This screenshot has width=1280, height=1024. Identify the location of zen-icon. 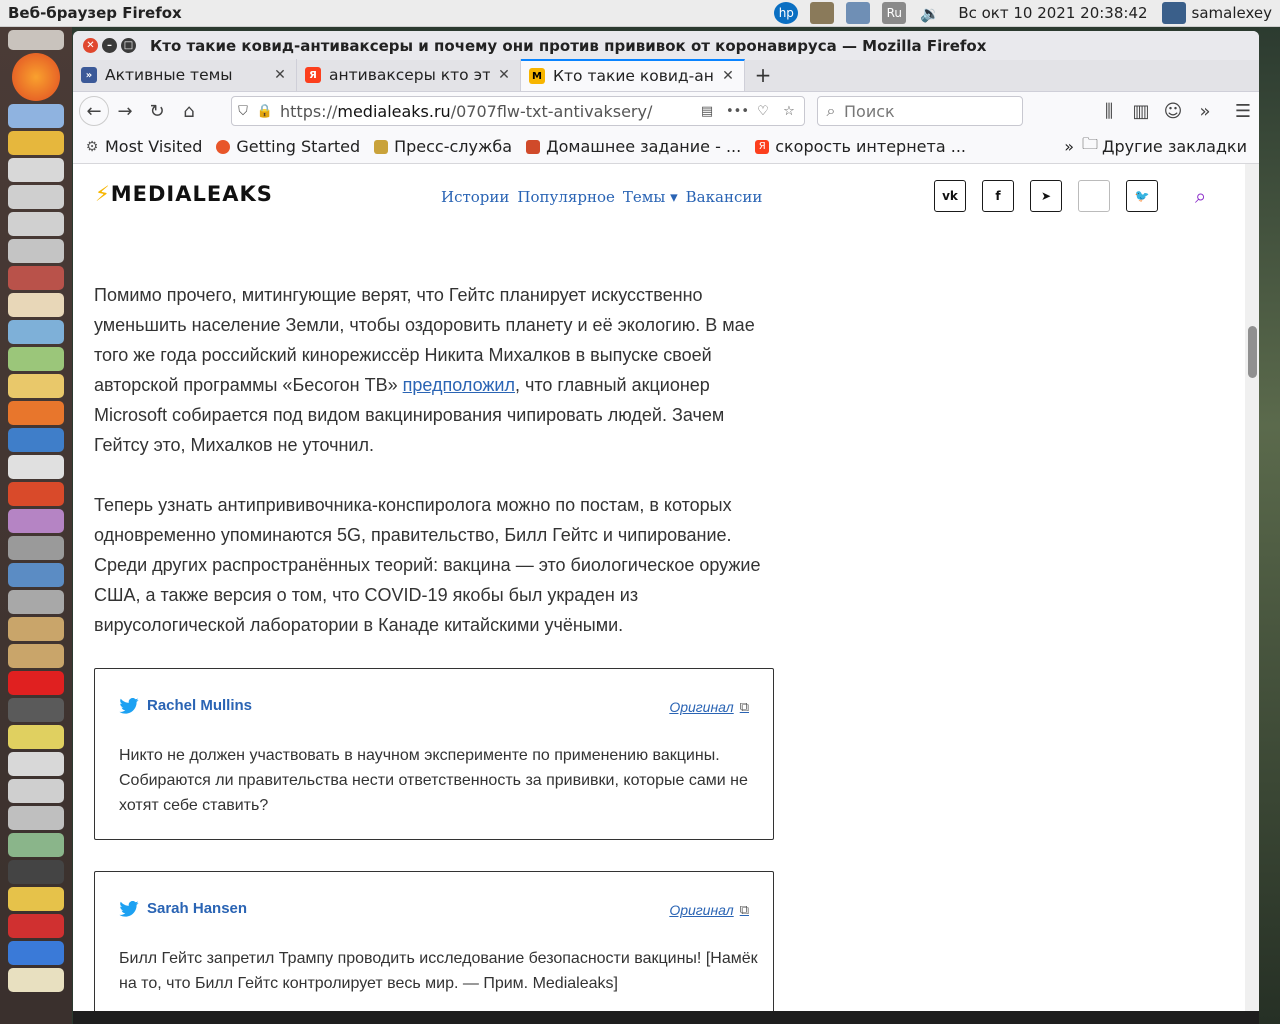
(1094, 196).